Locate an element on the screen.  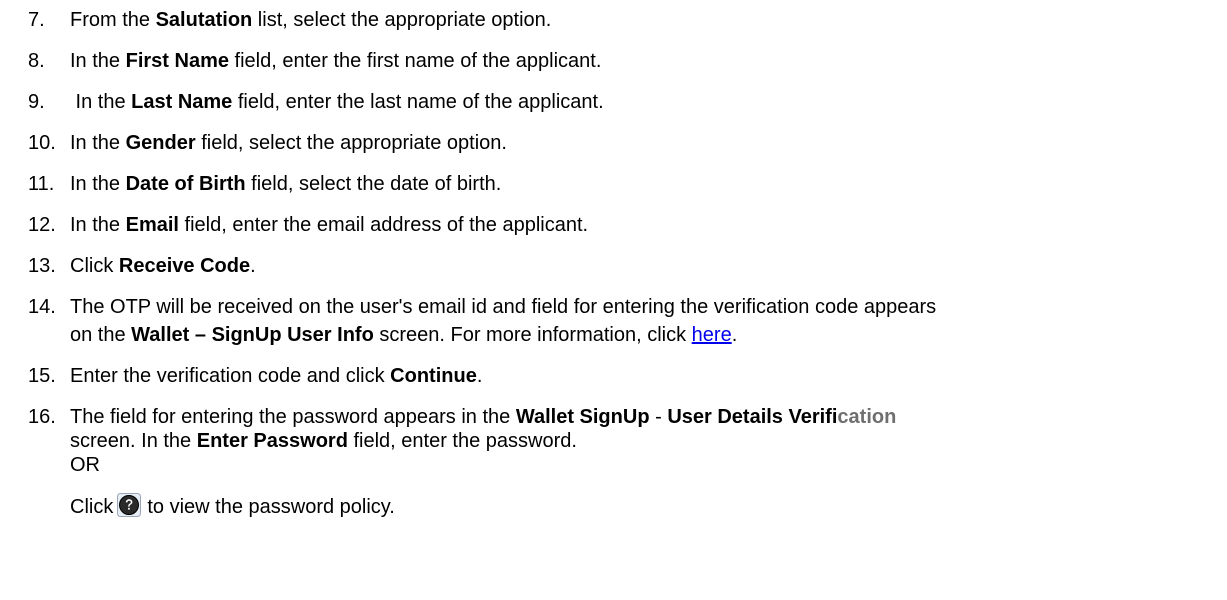
ui-term: Salutation is located at coordinates (204, 20).